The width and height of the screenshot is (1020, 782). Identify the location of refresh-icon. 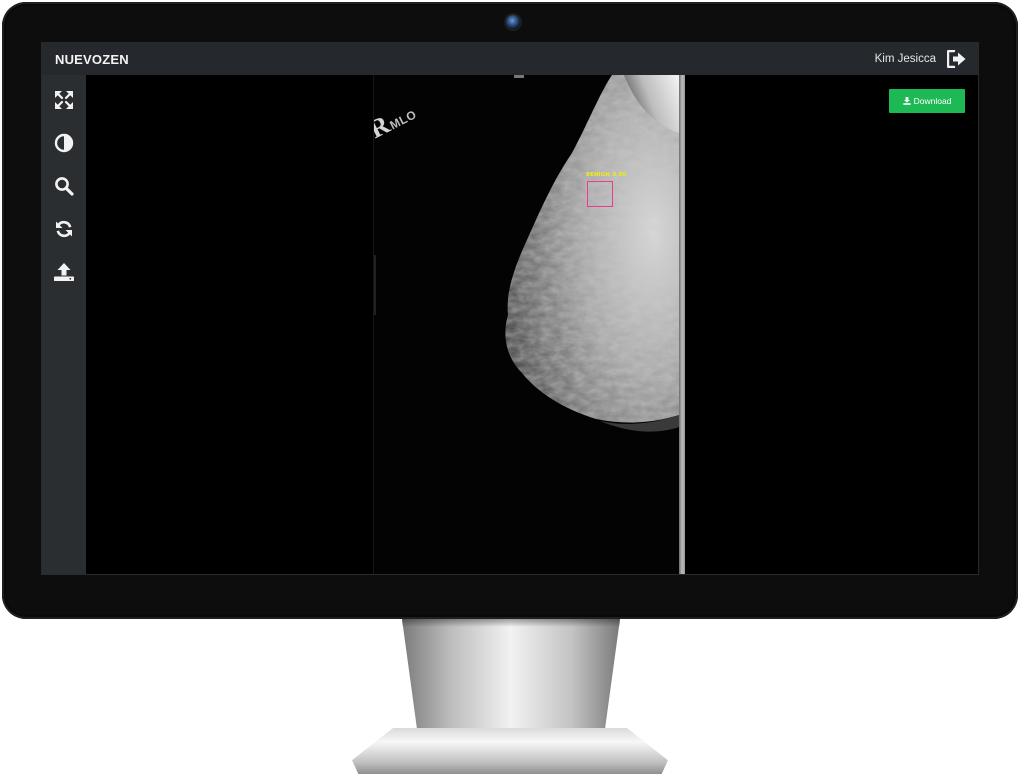
(64, 229).